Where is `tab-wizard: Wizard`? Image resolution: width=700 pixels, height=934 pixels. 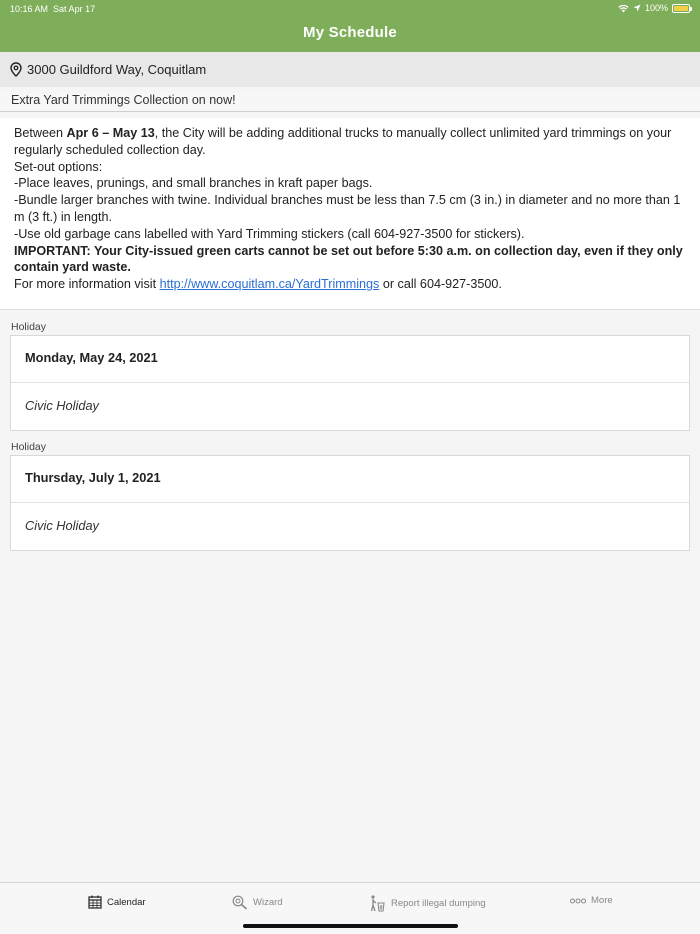
tab-wizard: Wizard is located at coordinates (257, 902).